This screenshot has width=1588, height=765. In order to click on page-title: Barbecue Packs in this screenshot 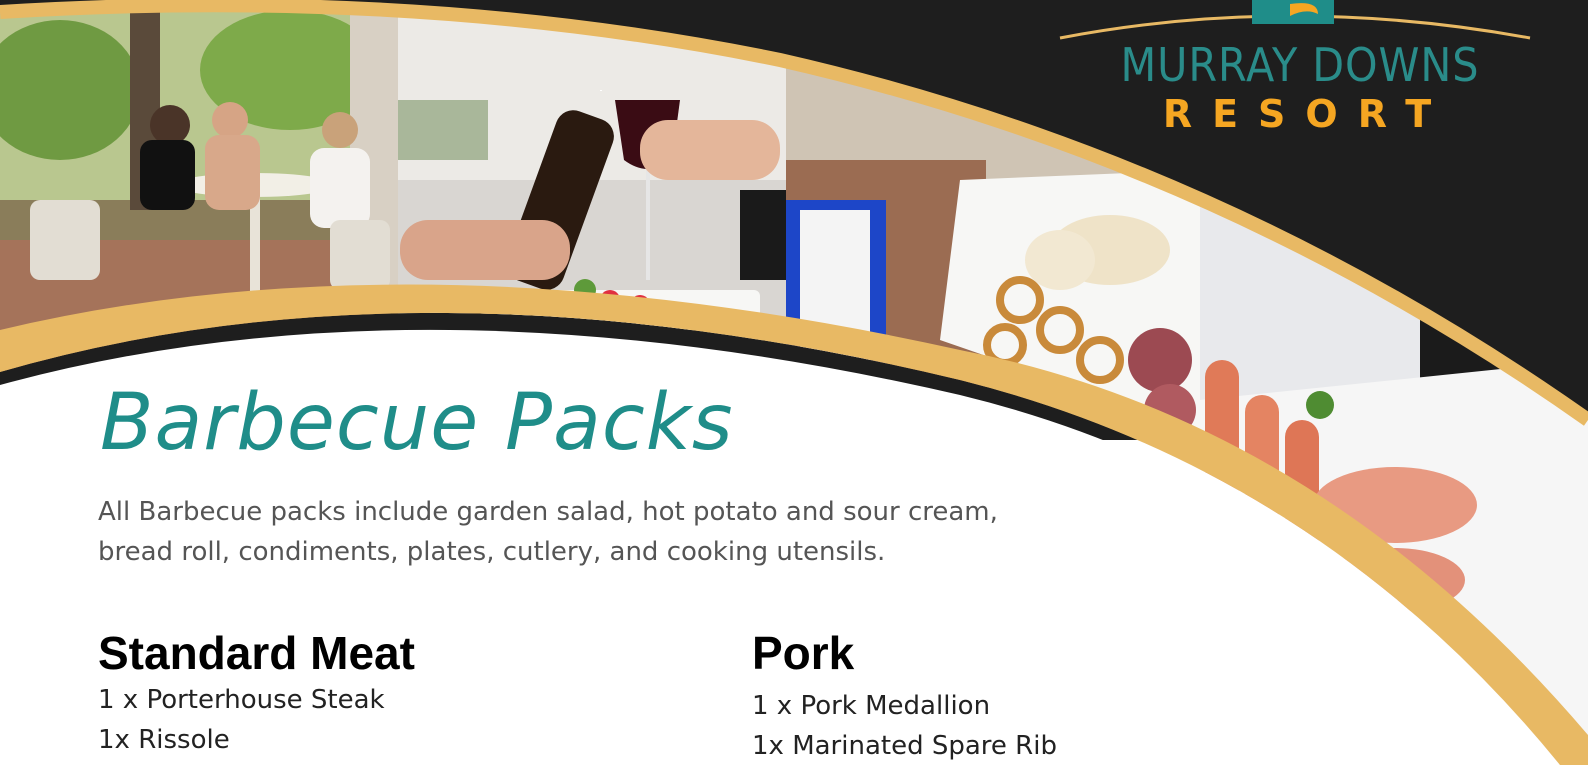, I will do `click(417, 423)`.